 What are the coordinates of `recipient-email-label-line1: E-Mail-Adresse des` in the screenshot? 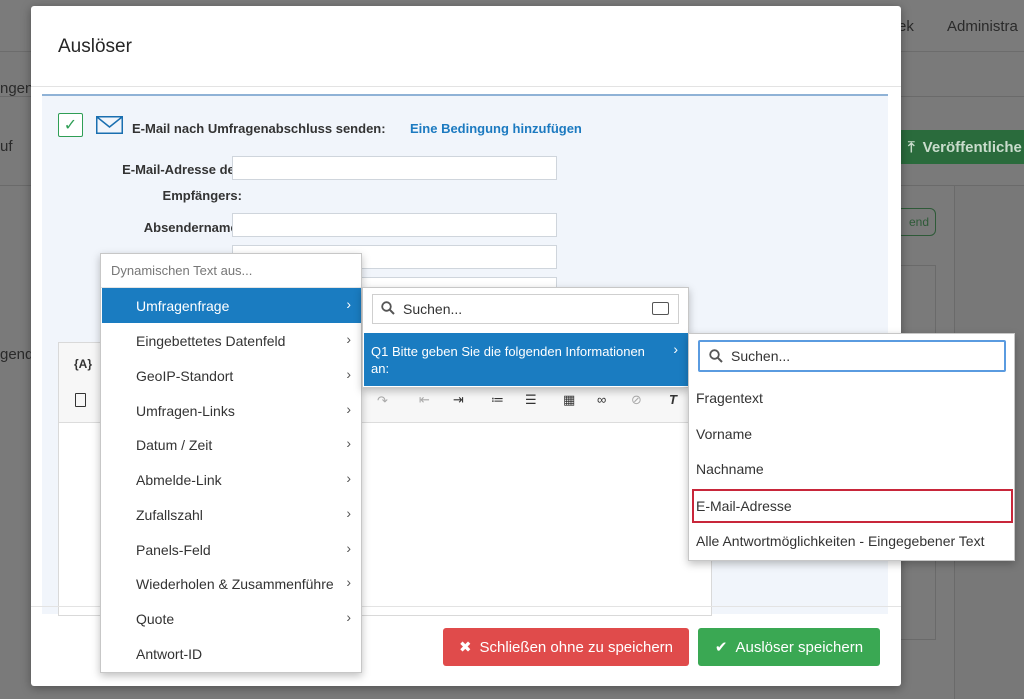 It's located at (182, 169).